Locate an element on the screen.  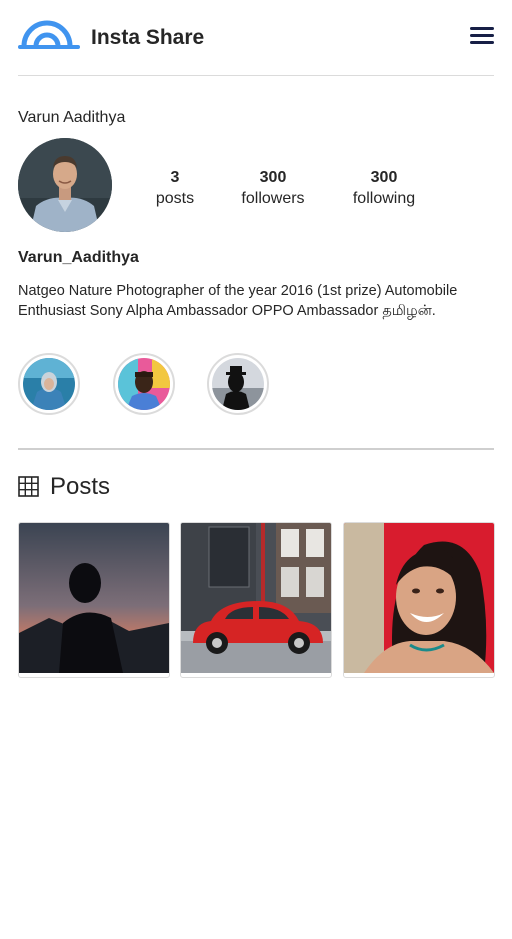
section-divider is located at coordinates (256, 449).